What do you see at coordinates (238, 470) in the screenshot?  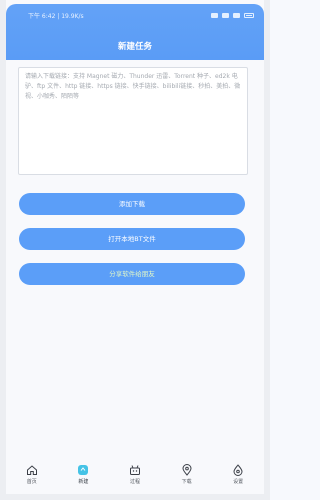 I see `settings-icon` at bounding box center [238, 470].